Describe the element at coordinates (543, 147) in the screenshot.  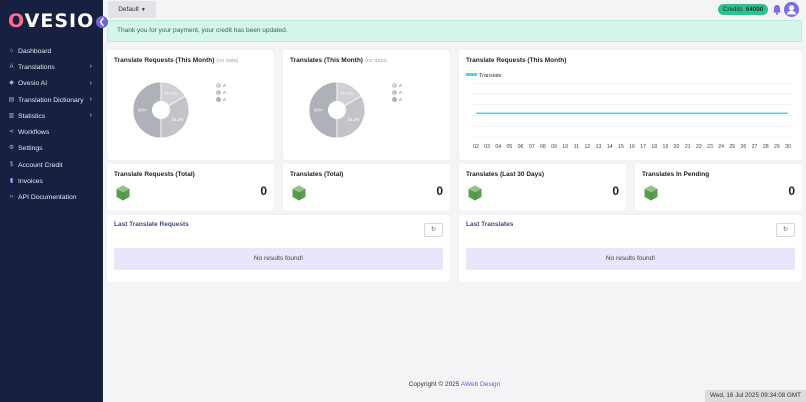
I see `x-tick-label: 08` at that location.